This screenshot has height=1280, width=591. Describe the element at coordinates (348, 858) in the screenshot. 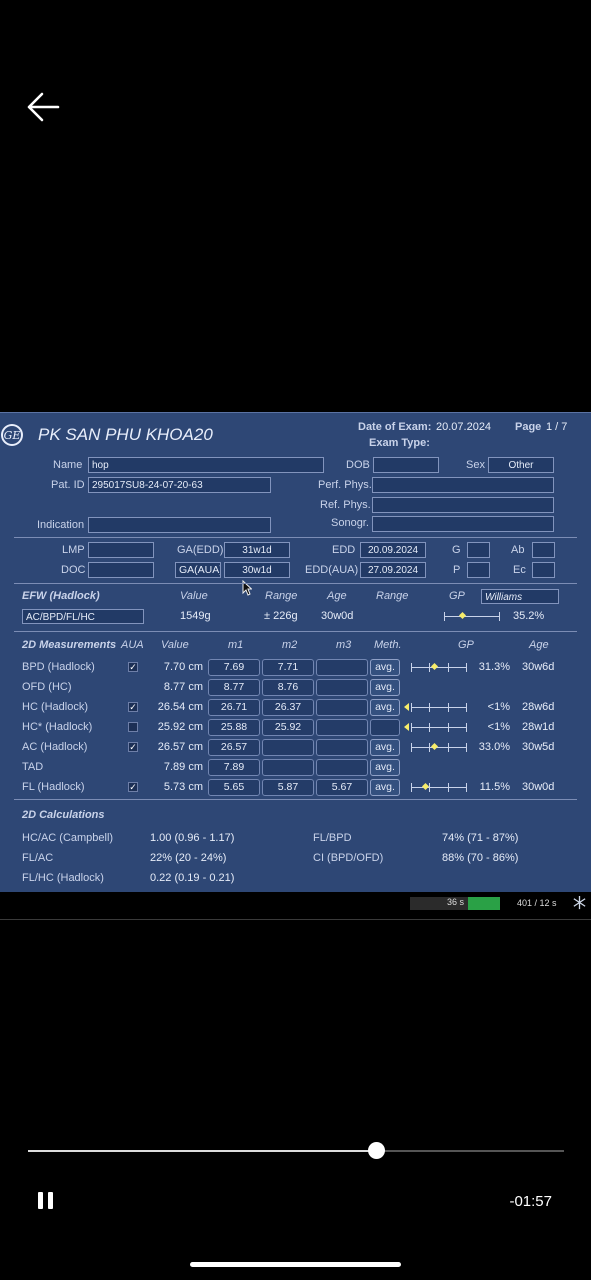

I see `ci-label: CI (BPD/OFD)` at that location.